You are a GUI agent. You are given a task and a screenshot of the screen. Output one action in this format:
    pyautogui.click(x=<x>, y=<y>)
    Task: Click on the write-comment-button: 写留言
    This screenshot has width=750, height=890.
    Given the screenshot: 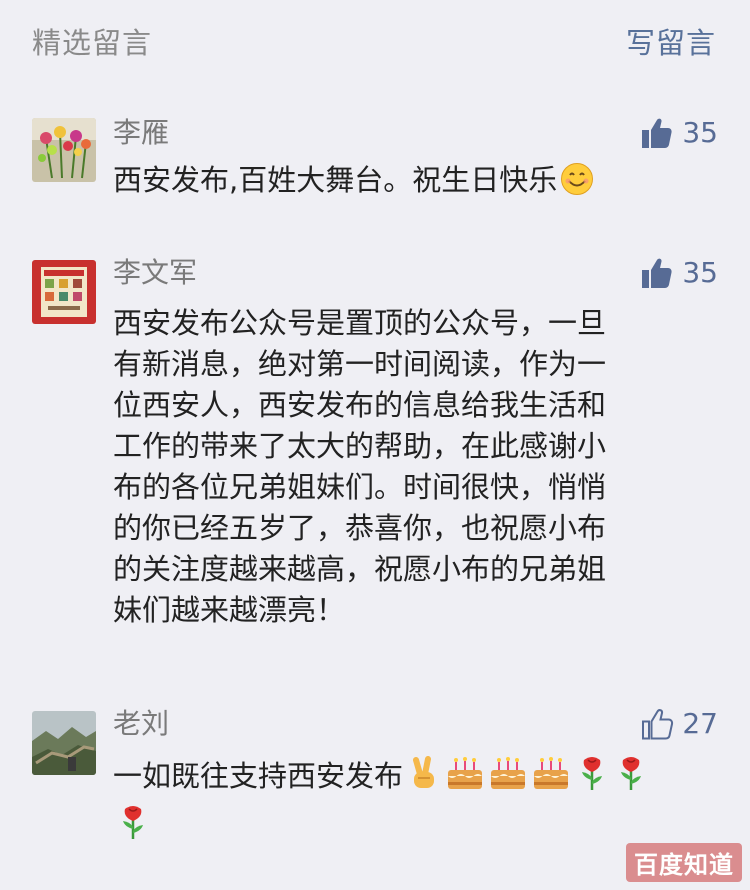 What is the action you would take?
    pyautogui.click(x=671, y=41)
    